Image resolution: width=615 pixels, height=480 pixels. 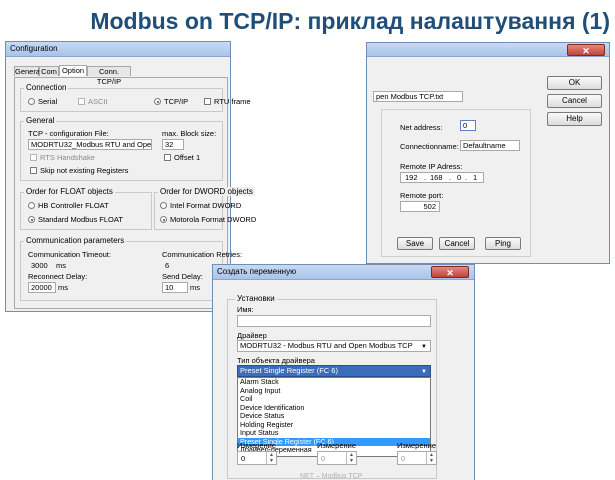 What do you see at coordinates (459, 177) in the screenshot?
I see `ip-octet-3: 0` at bounding box center [459, 177].